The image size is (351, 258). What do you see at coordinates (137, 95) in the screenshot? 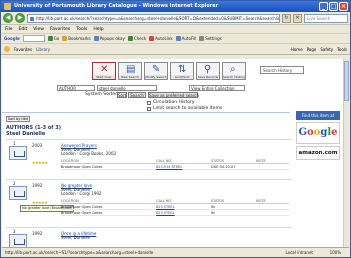
I see `search-button: Search` at bounding box center [137, 95].